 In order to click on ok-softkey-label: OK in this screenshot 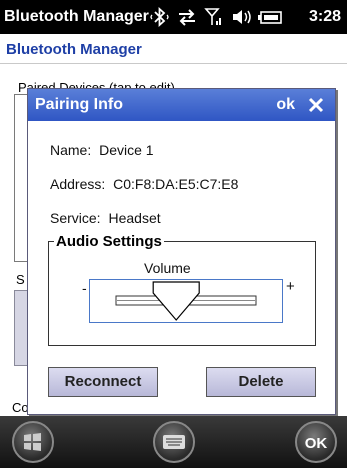, I will do `click(316, 443)`.